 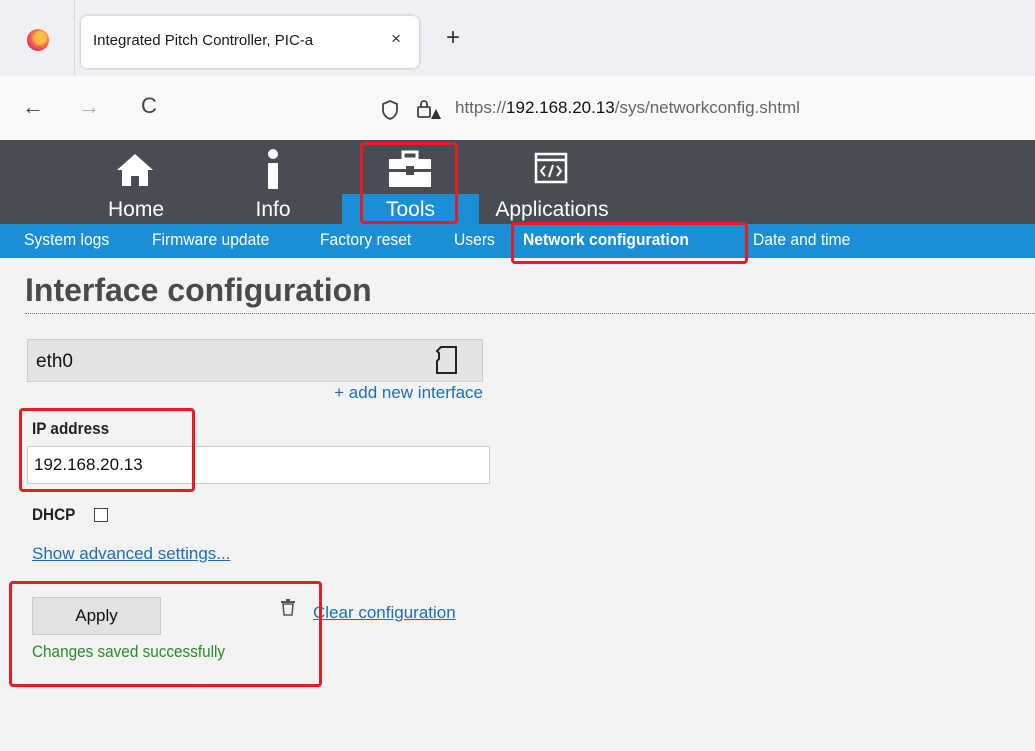 What do you see at coordinates (129, 651) in the screenshot?
I see `status-message: Changes saved successfully` at bounding box center [129, 651].